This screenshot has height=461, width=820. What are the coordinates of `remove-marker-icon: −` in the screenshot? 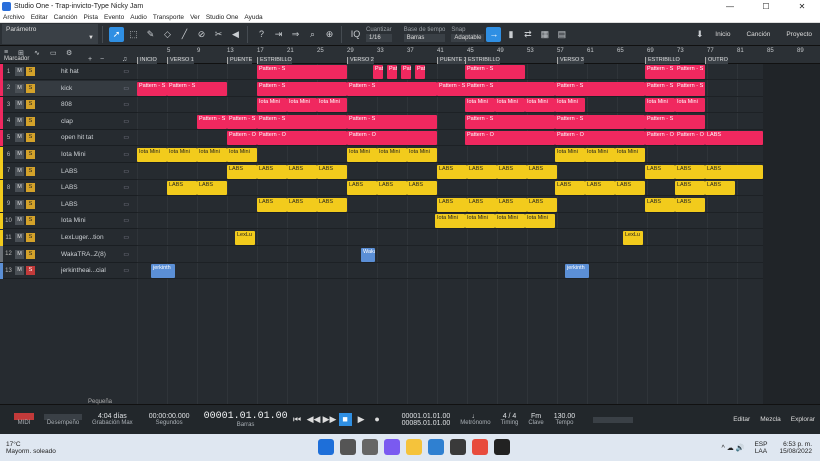 It's located at (102, 59).